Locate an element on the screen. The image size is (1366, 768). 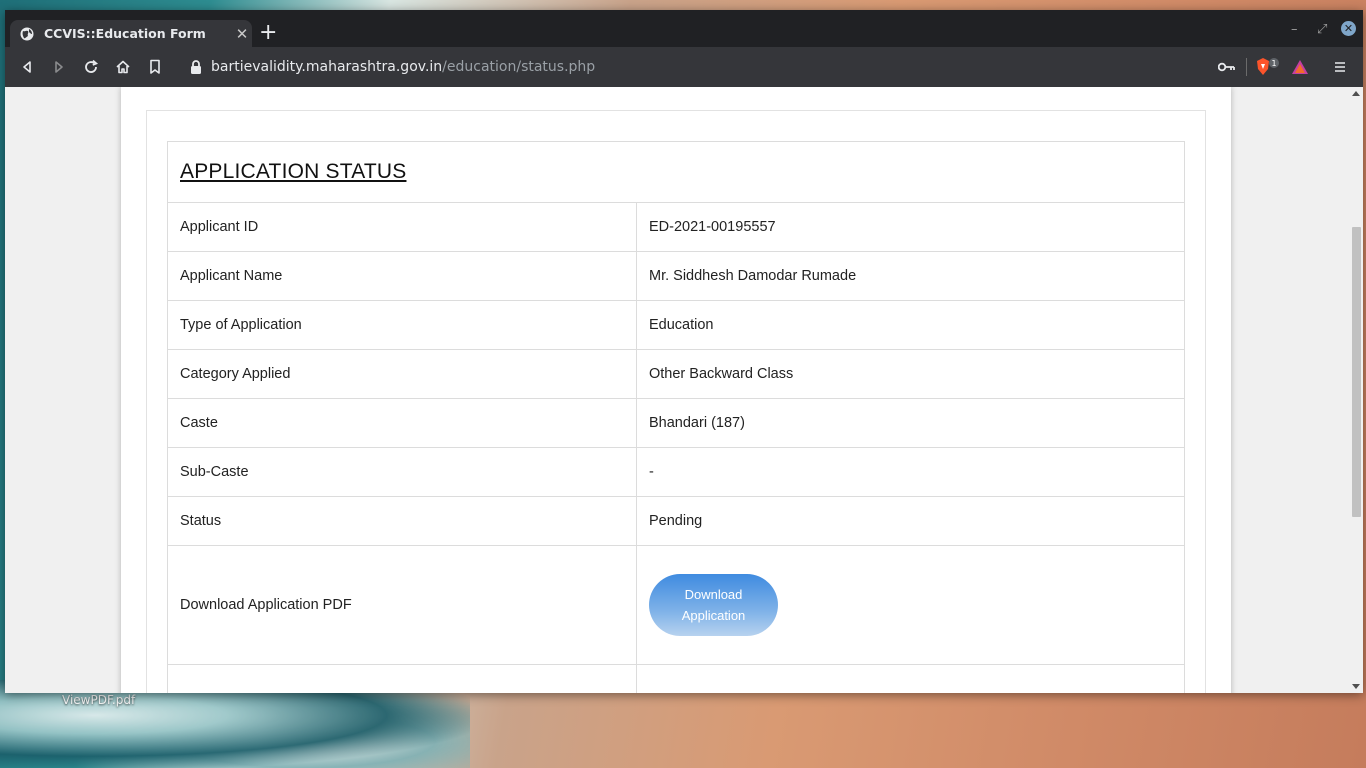
url-path: /education/status.php is located at coordinates (519, 67).